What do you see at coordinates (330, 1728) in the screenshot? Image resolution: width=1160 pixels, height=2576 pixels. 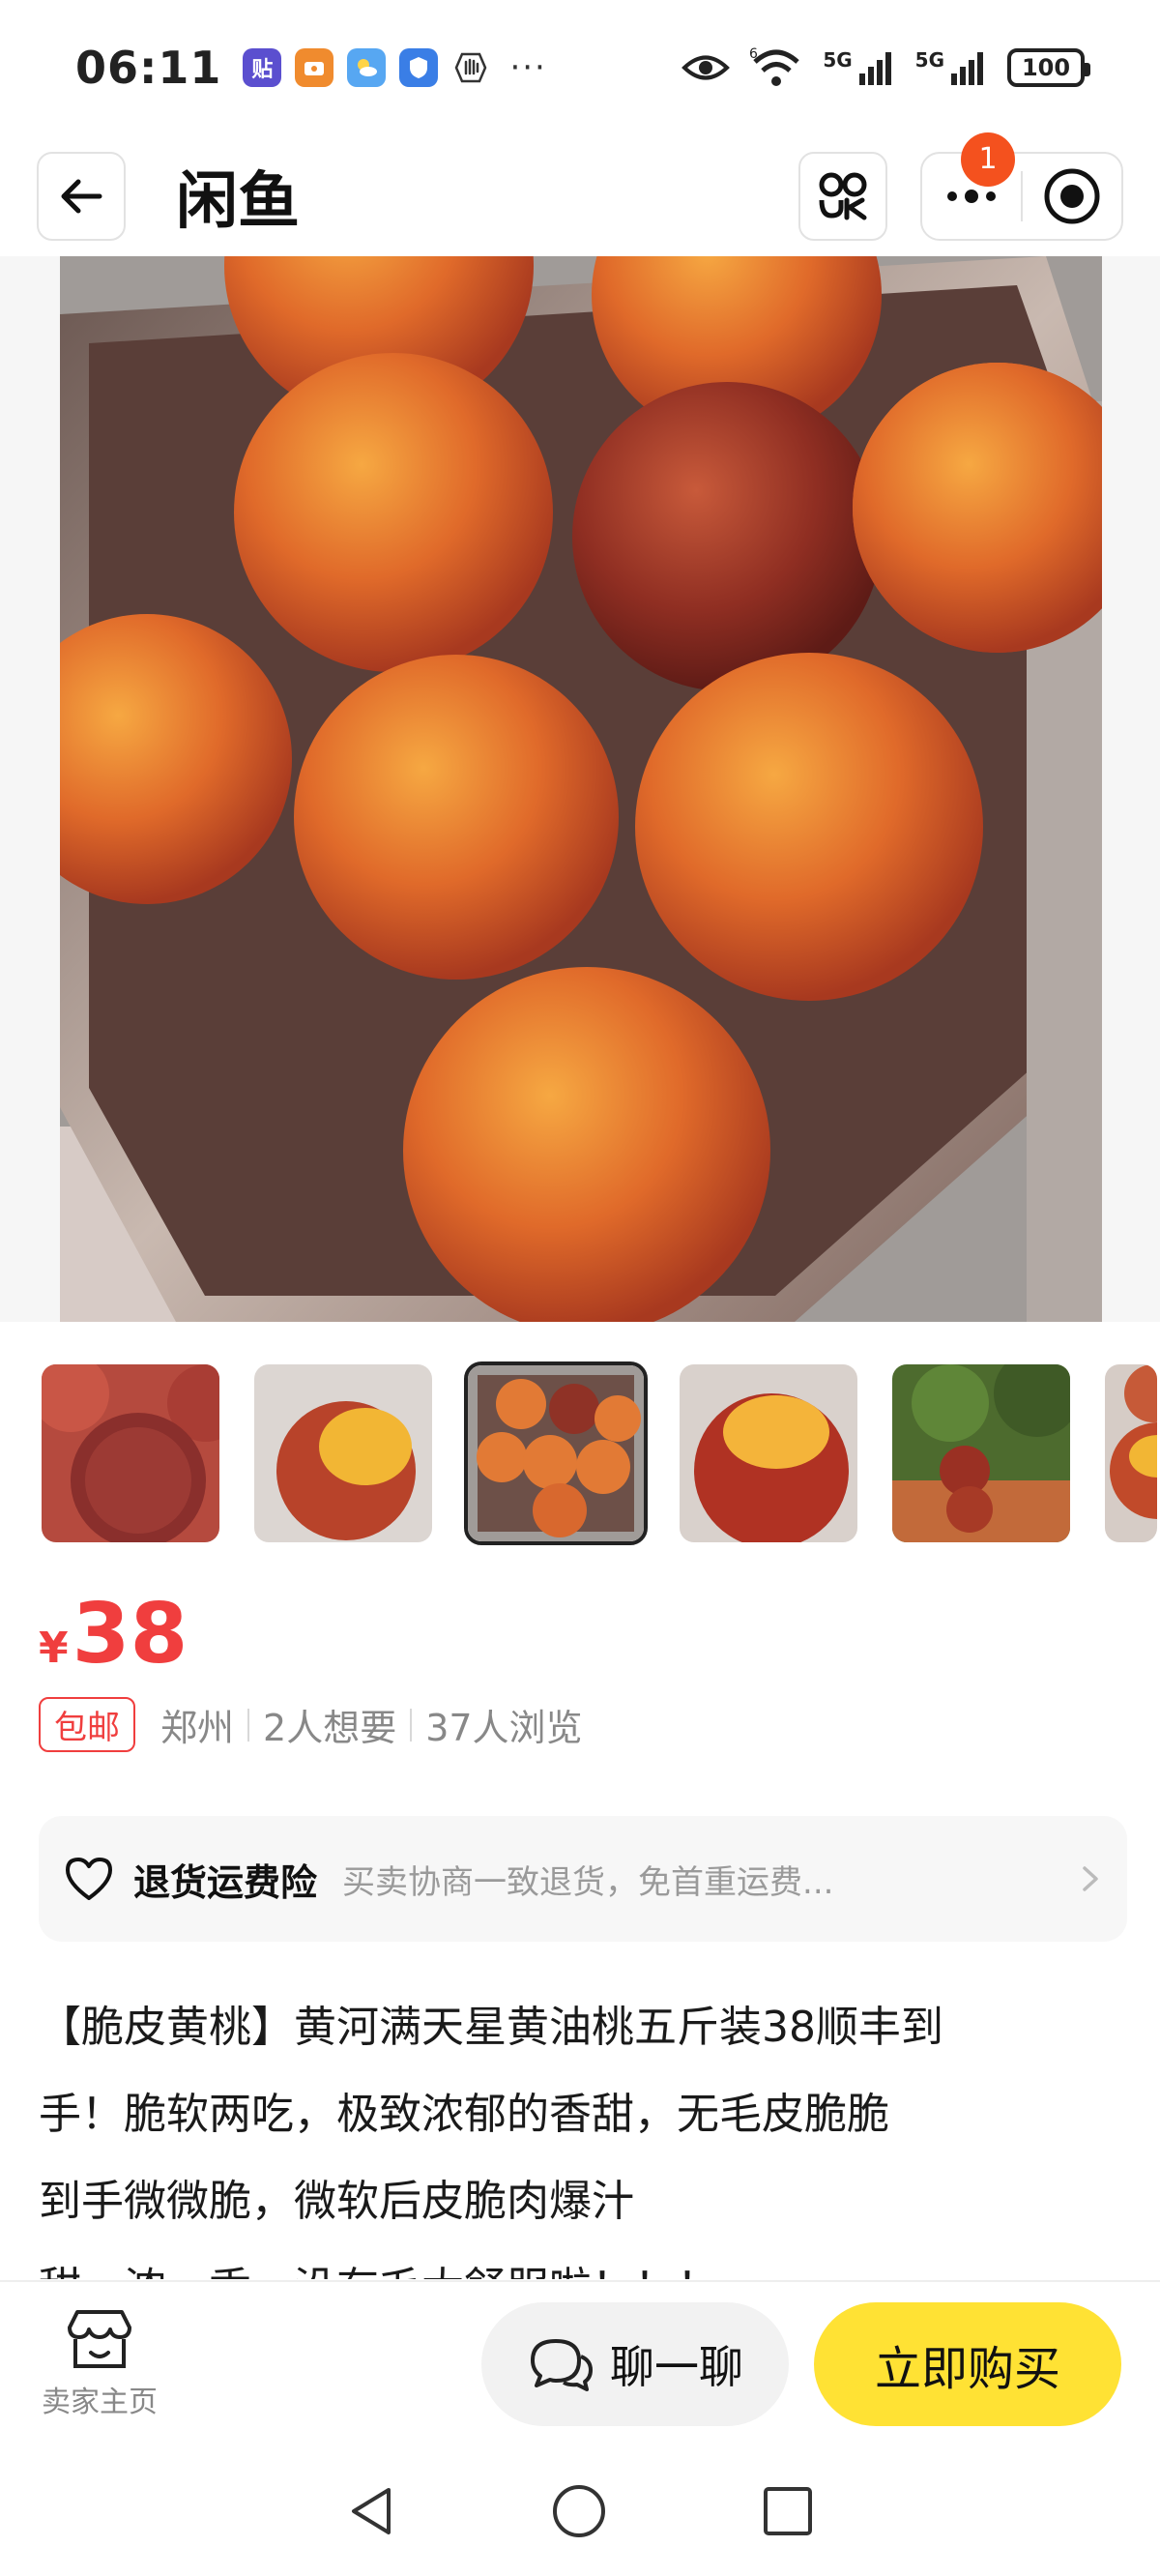 I see `wants-count: 2人想要` at bounding box center [330, 1728].